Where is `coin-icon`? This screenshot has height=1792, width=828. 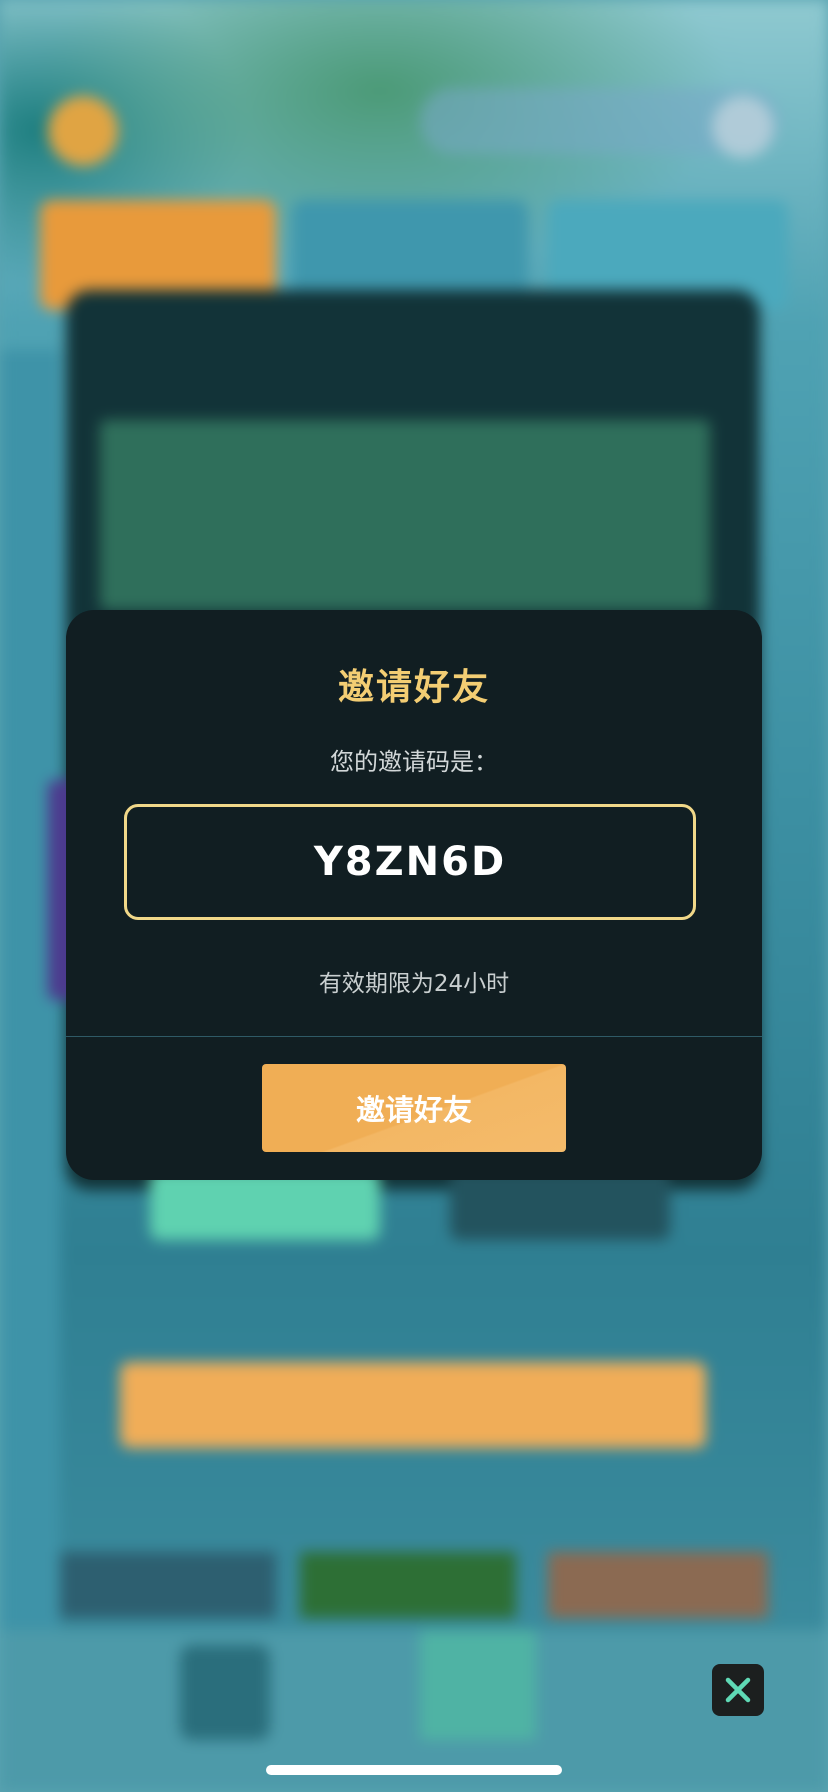 coin-icon is located at coordinates (83, 131).